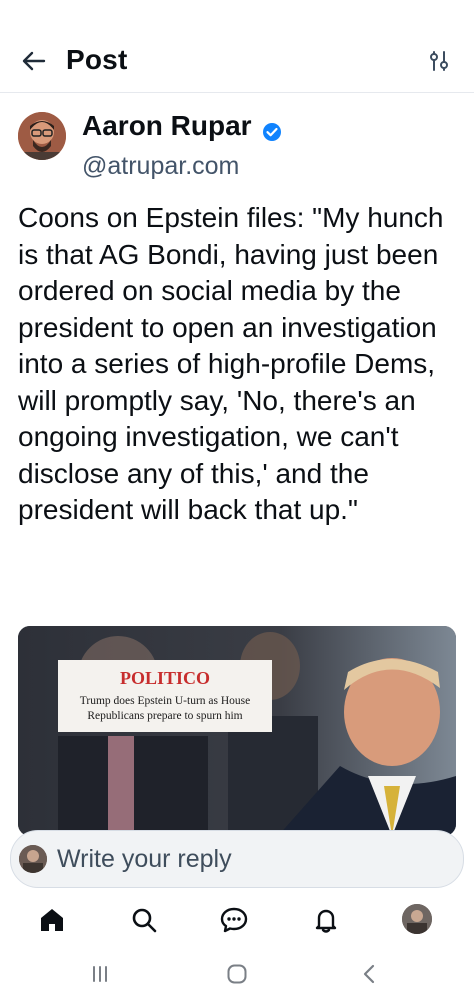  I want to click on user-avatar-image, so click(33, 859).